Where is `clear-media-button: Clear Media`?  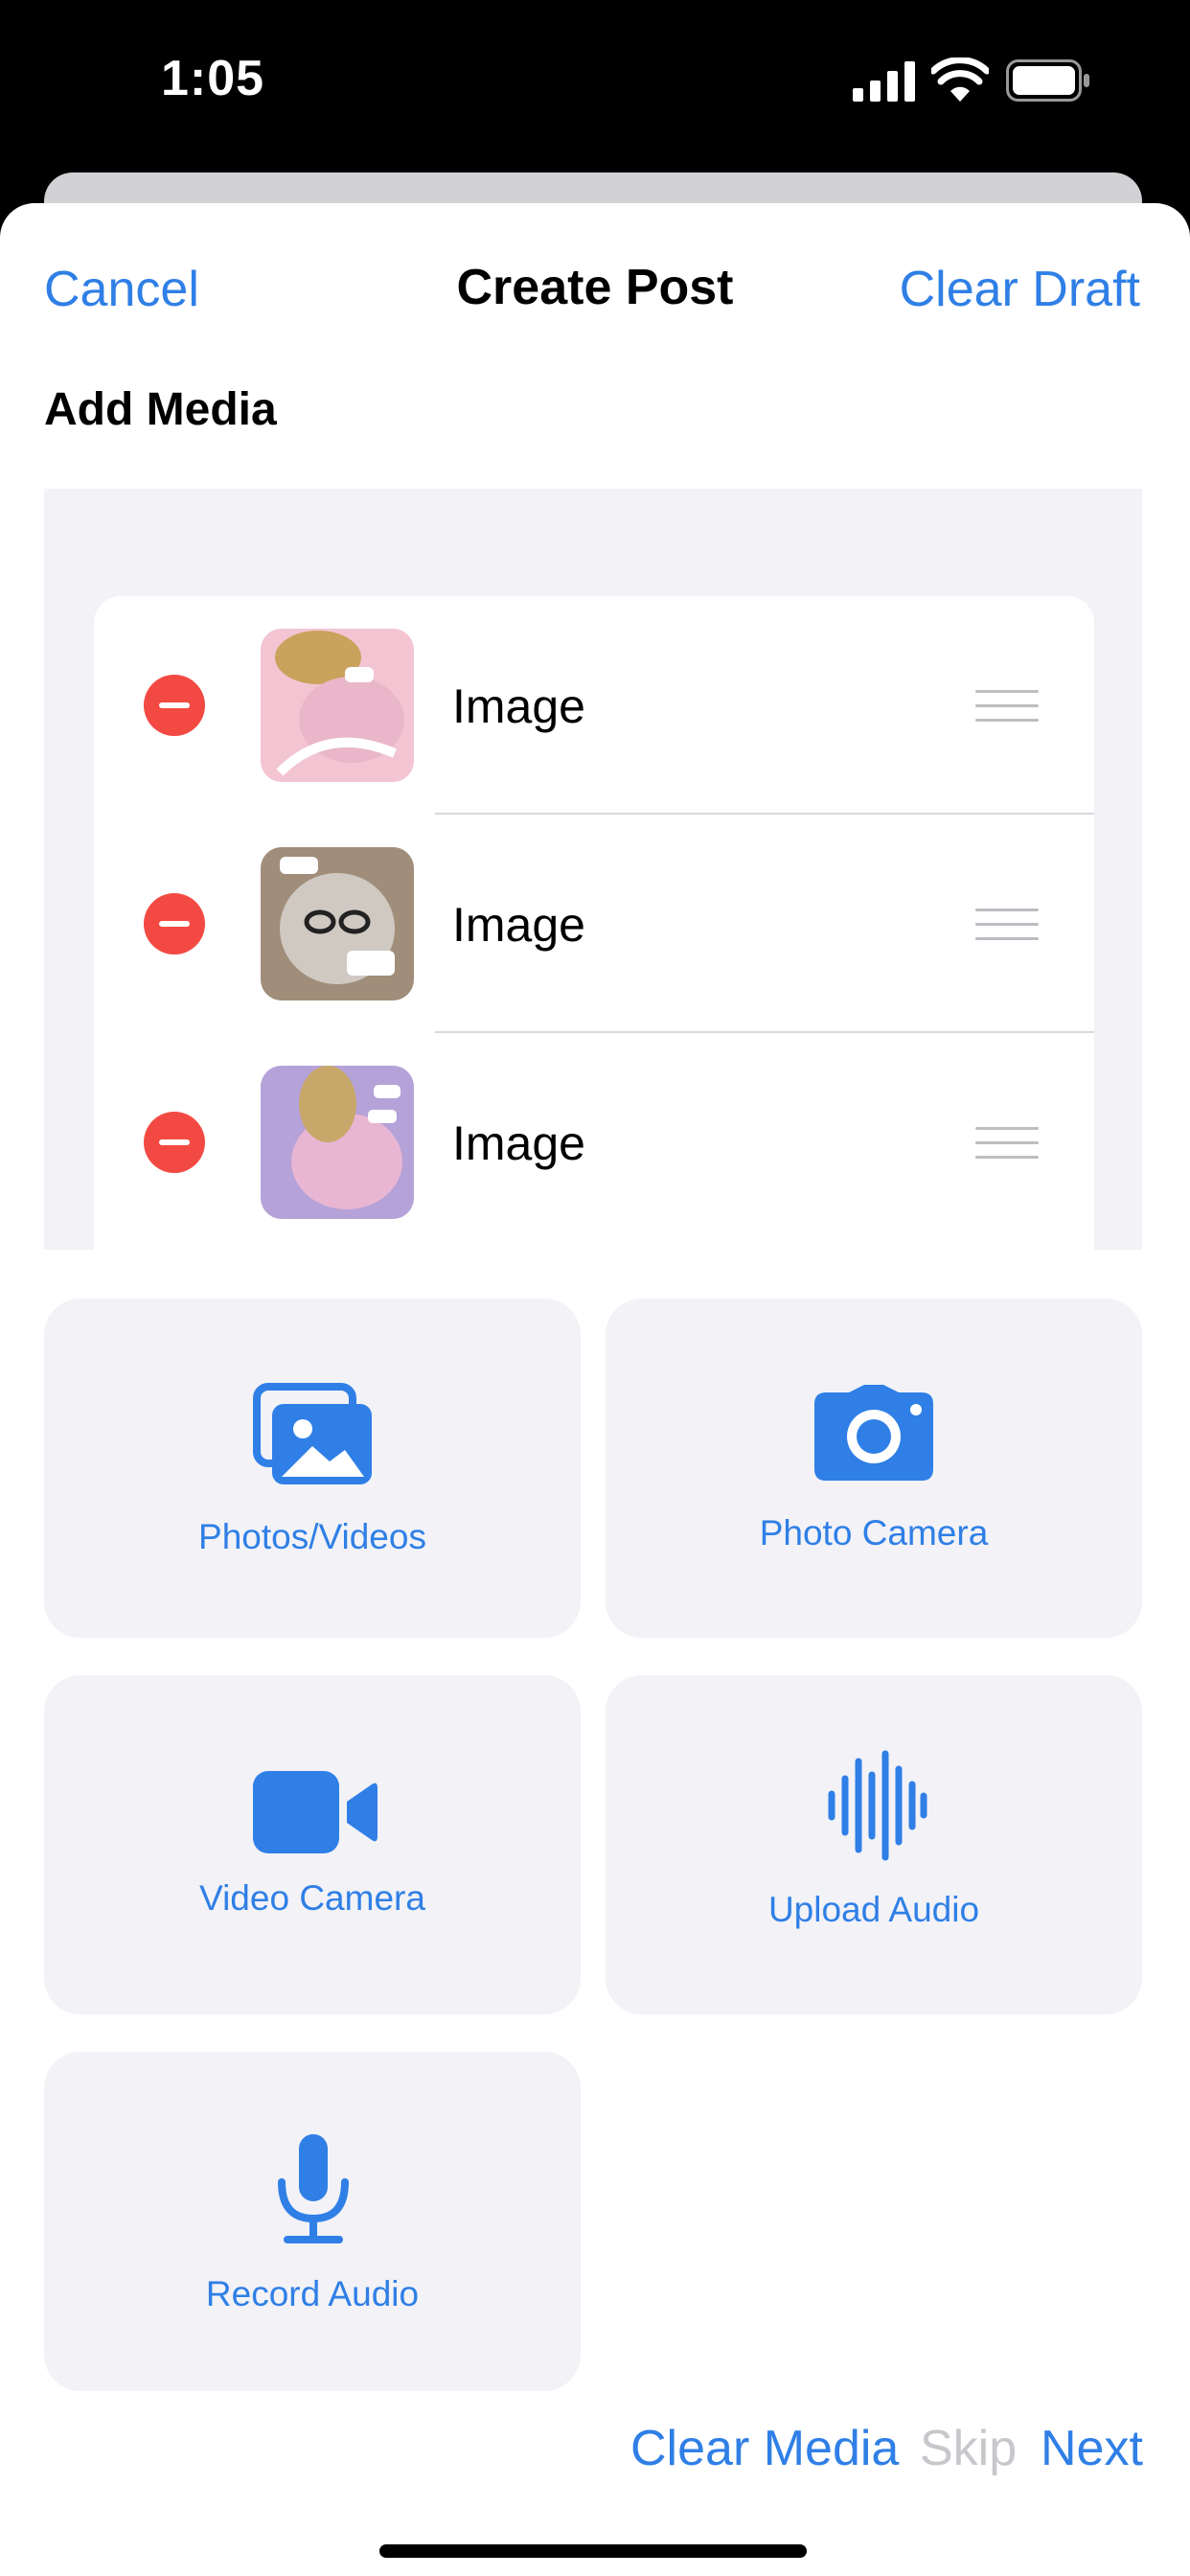
clear-media-button: Clear Media is located at coordinates (764, 2448).